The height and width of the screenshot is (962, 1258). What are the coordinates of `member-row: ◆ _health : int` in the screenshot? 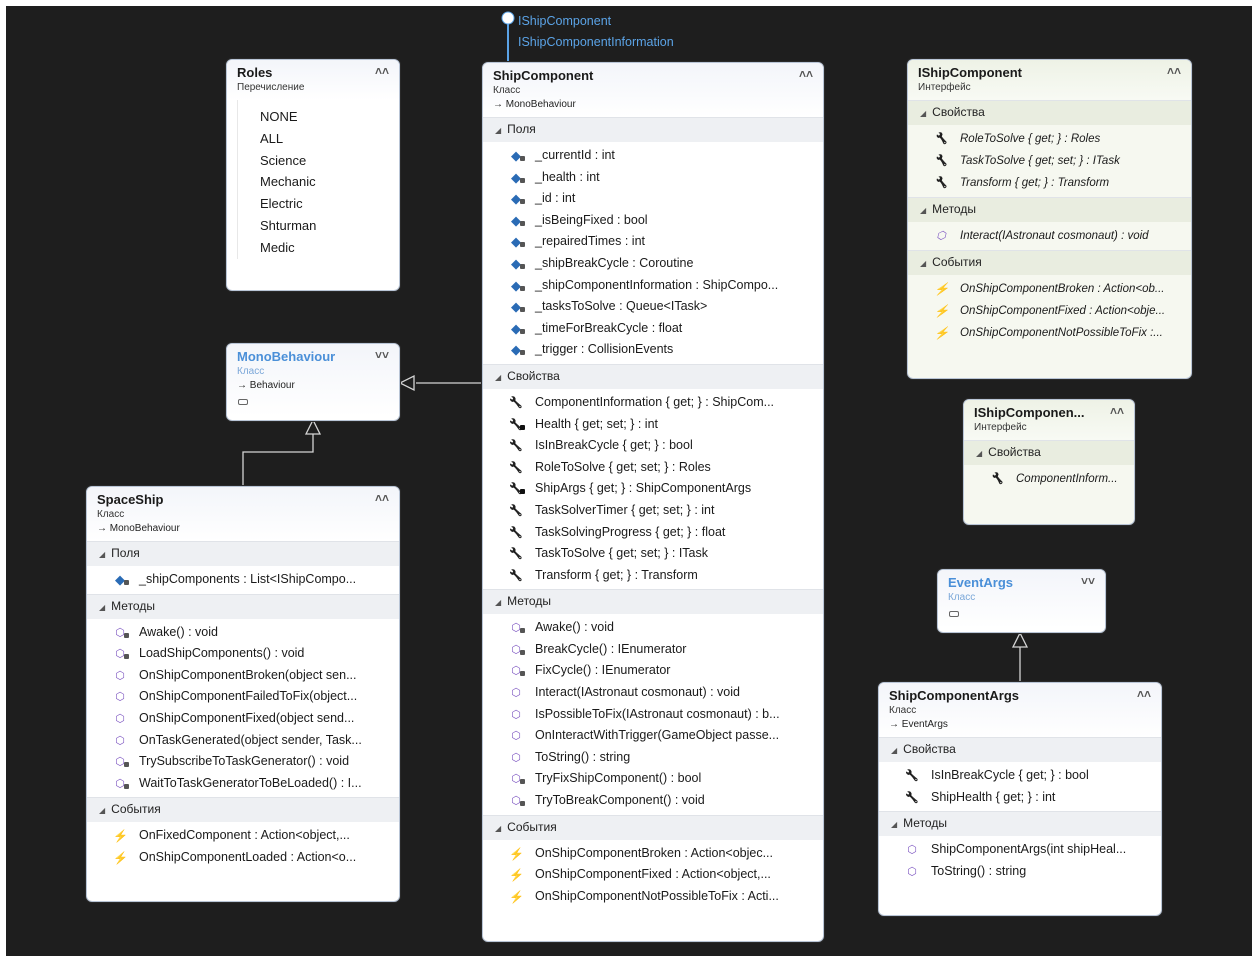 It's located at (653, 178).